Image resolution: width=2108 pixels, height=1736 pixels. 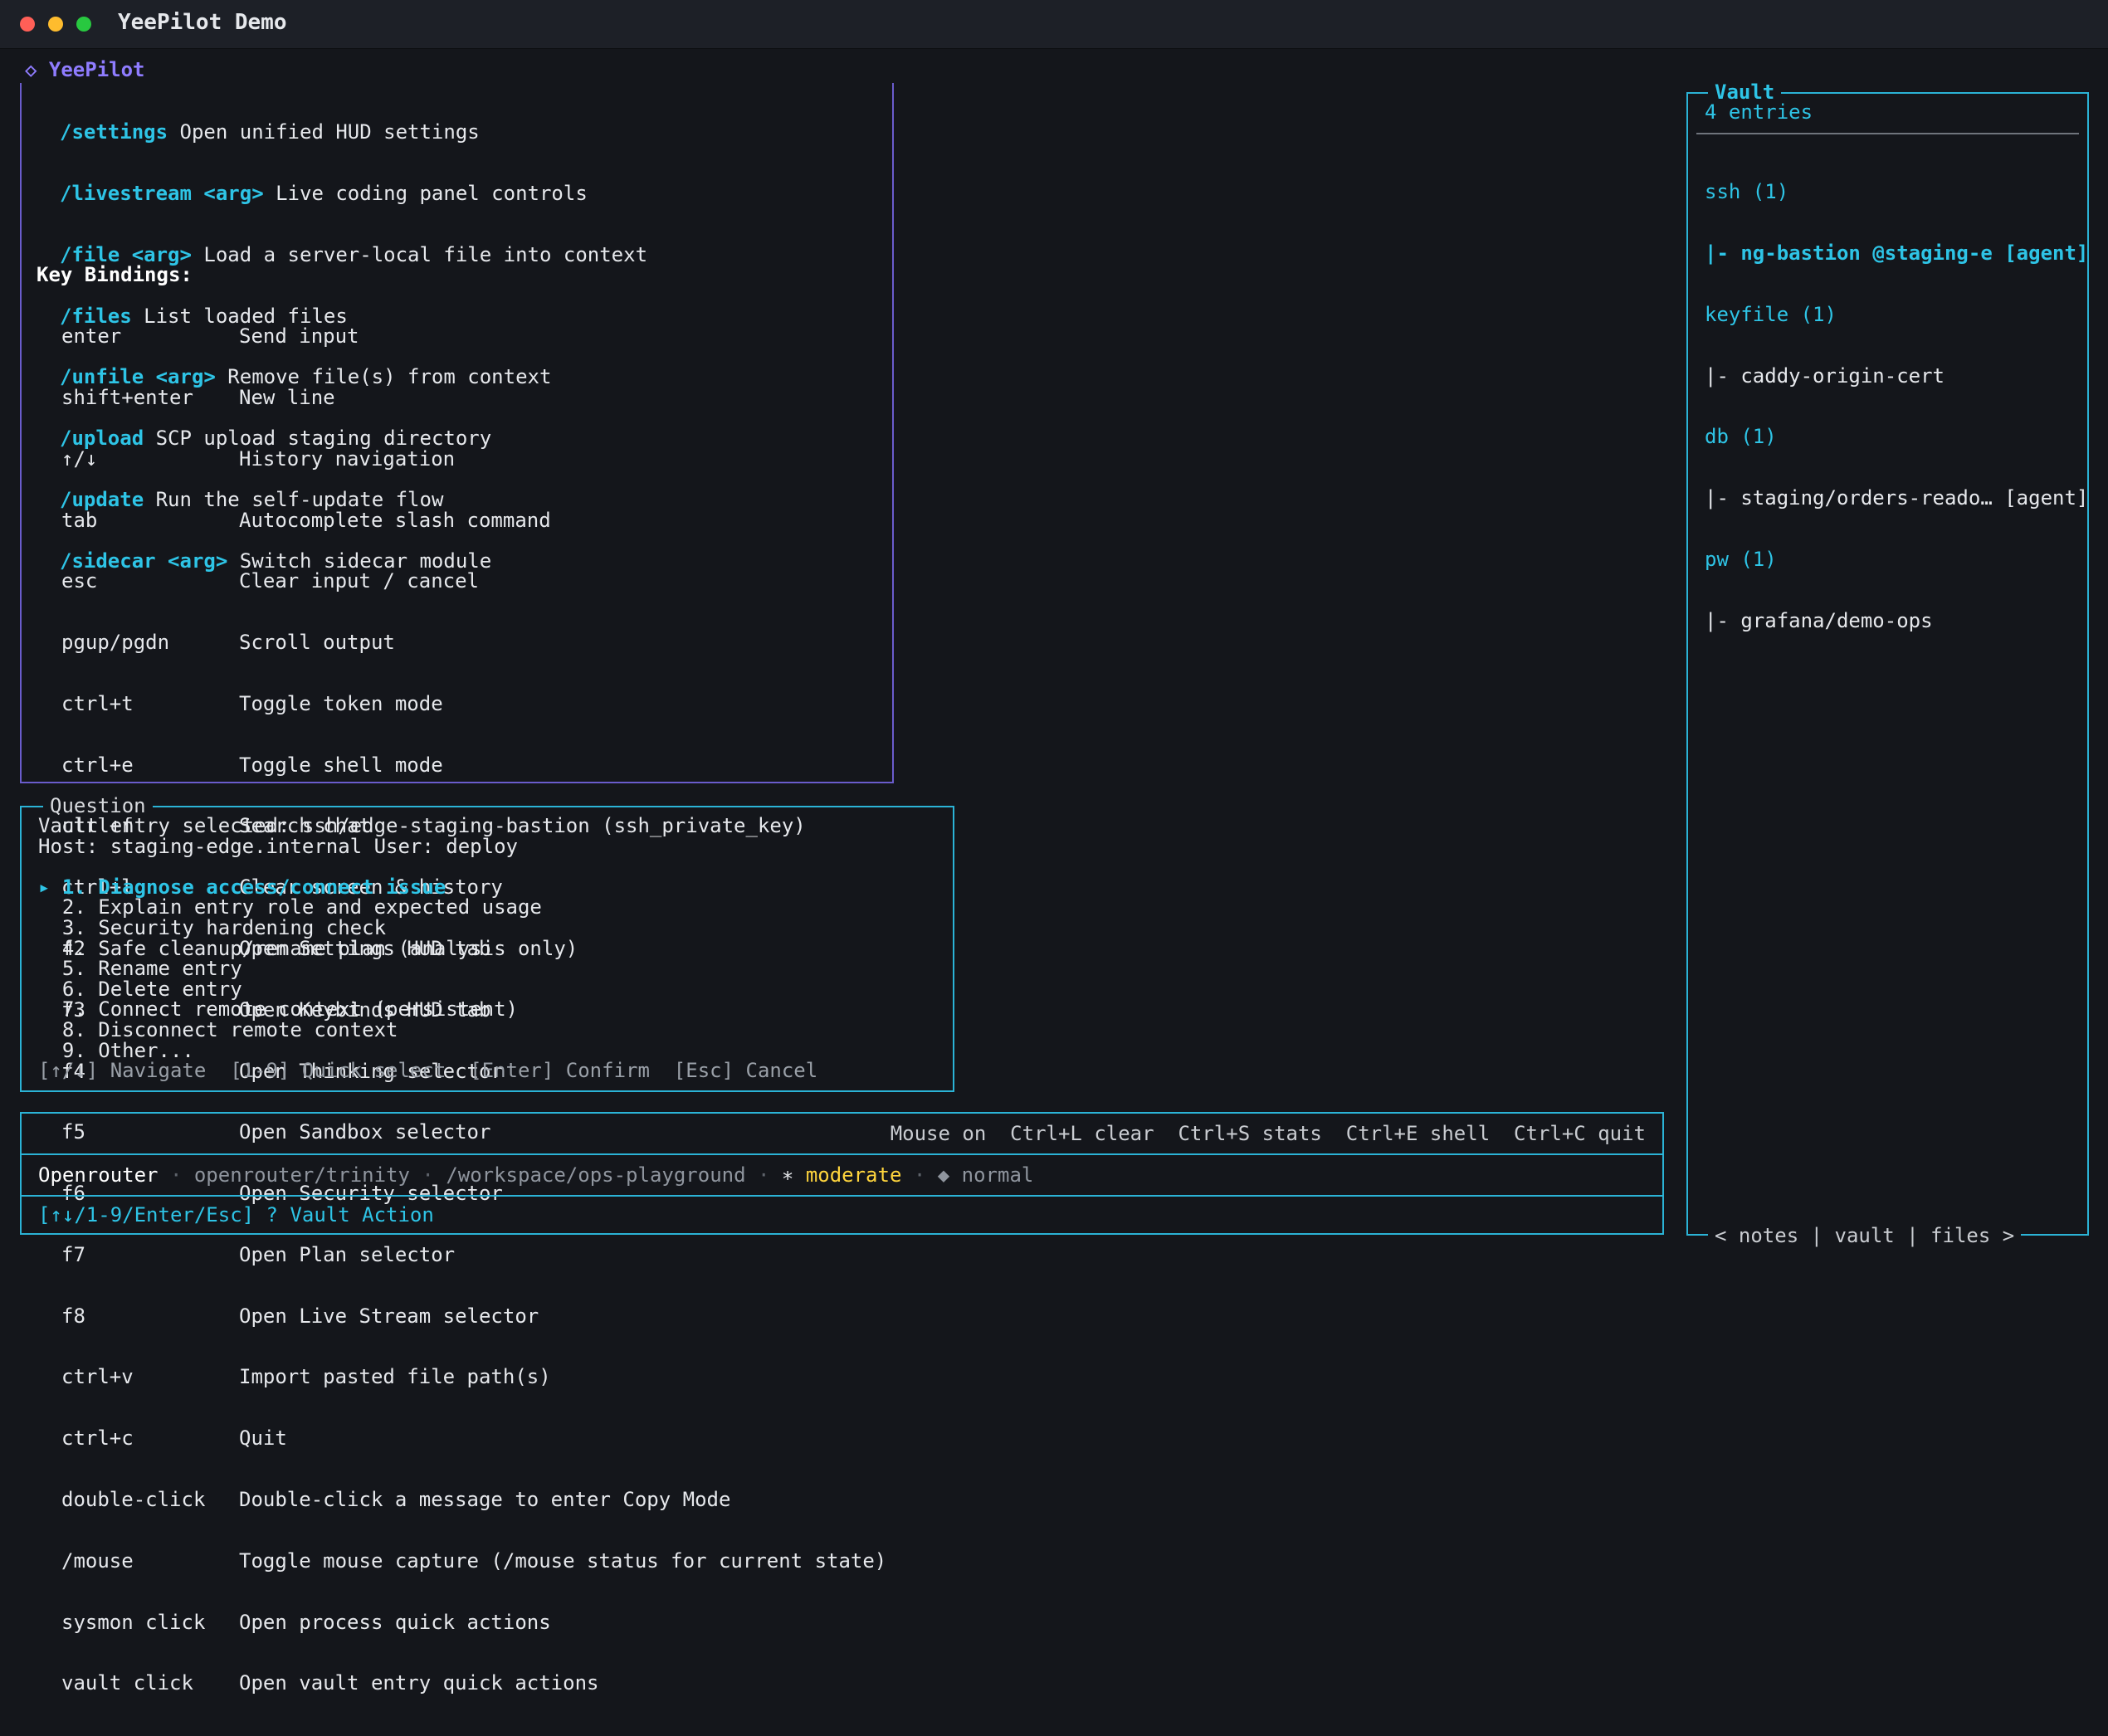 What do you see at coordinates (1896, 253) in the screenshot?
I see `vault-entry: |- ng-bastion @staging-e [agent]` at bounding box center [1896, 253].